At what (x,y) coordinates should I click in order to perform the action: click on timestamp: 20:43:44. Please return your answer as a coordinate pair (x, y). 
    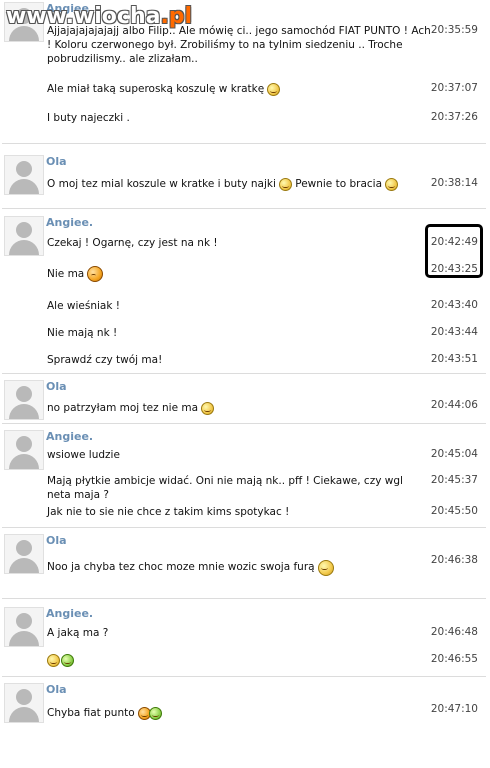
    Looking at the image, I should click on (454, 332).